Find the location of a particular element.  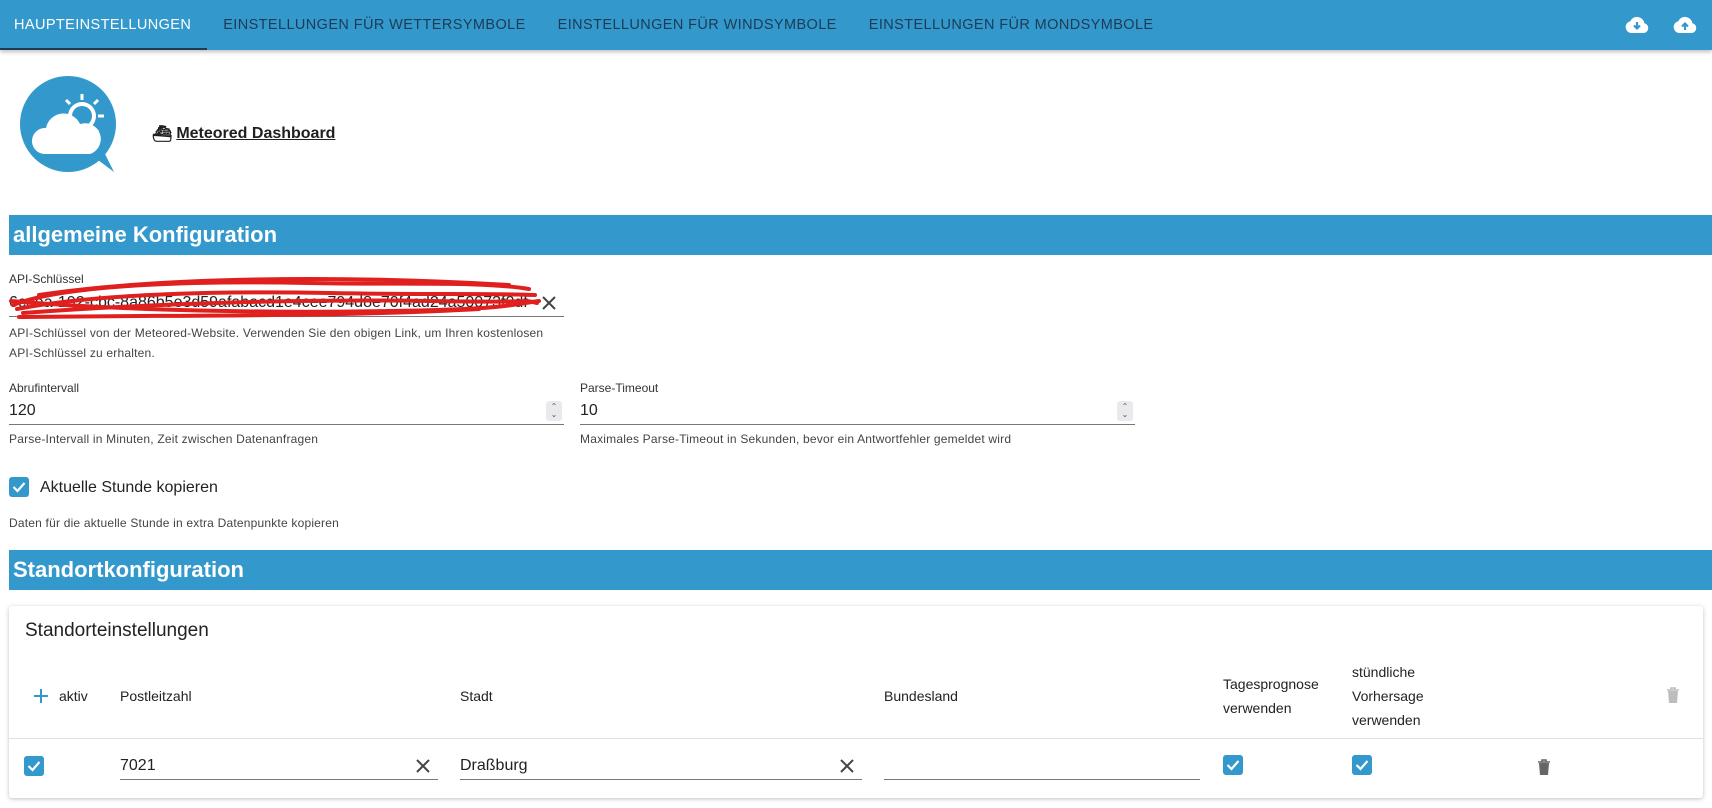

timeout-label: Parse-Timeout is located at coordinates (619, 388).